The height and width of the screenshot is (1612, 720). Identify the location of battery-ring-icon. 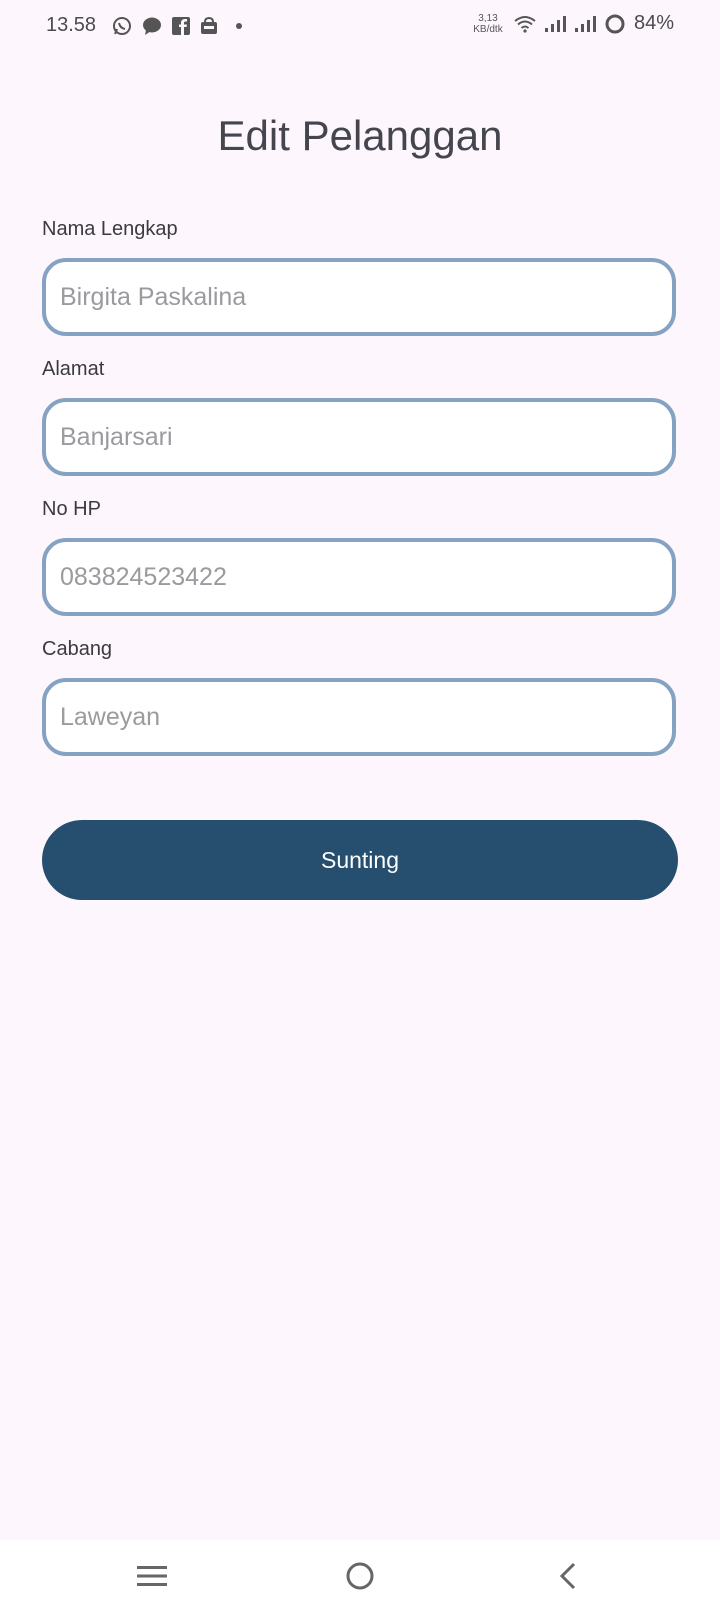
(615, 24).